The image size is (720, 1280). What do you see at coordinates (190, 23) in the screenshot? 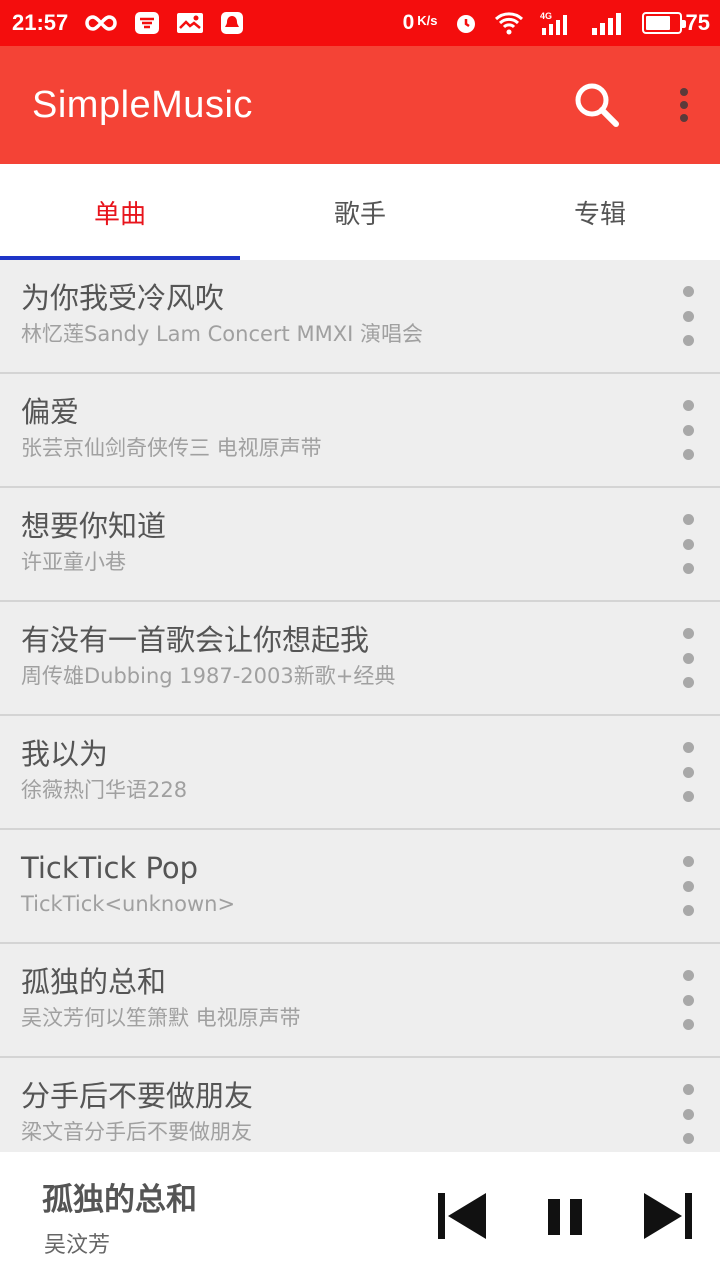
I see `mail-notification-icon` at bounding box center [190, 23].